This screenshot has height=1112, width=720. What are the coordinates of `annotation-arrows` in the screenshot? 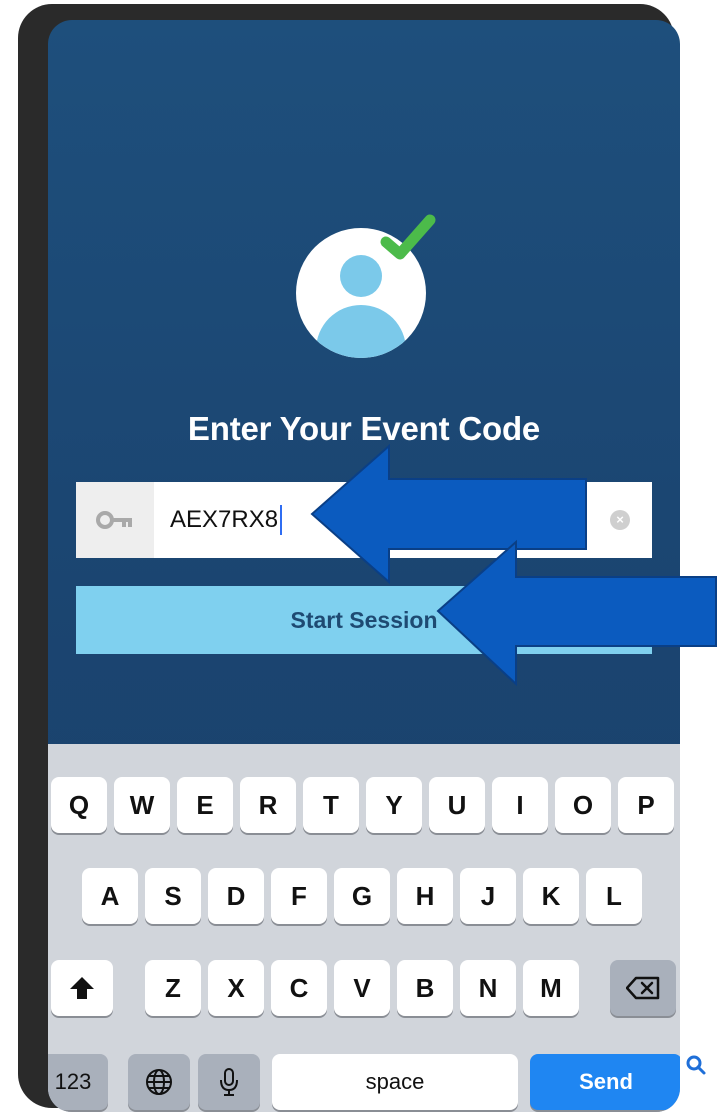 It's located at (513, 565).